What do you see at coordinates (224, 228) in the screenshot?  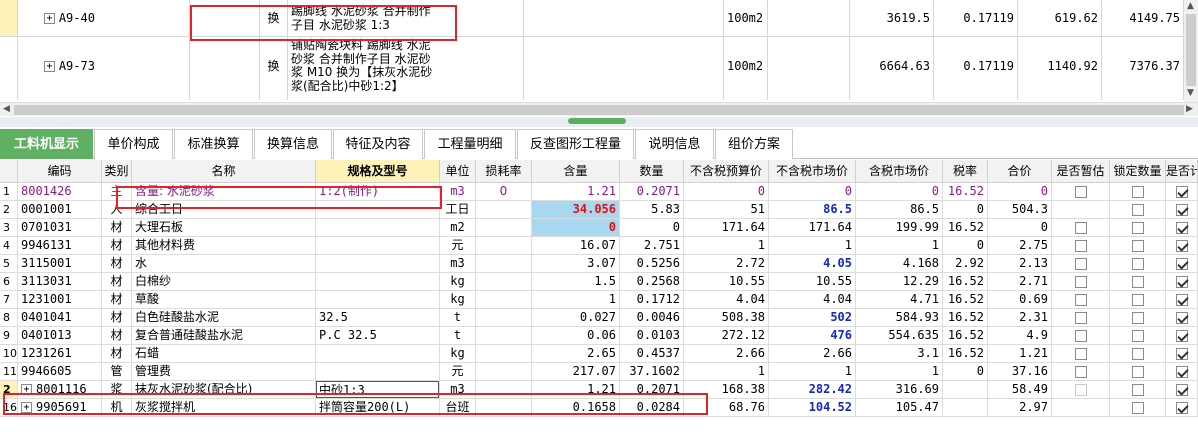 I see `name-cell: 大理石板` at bounding box center [224, 228].